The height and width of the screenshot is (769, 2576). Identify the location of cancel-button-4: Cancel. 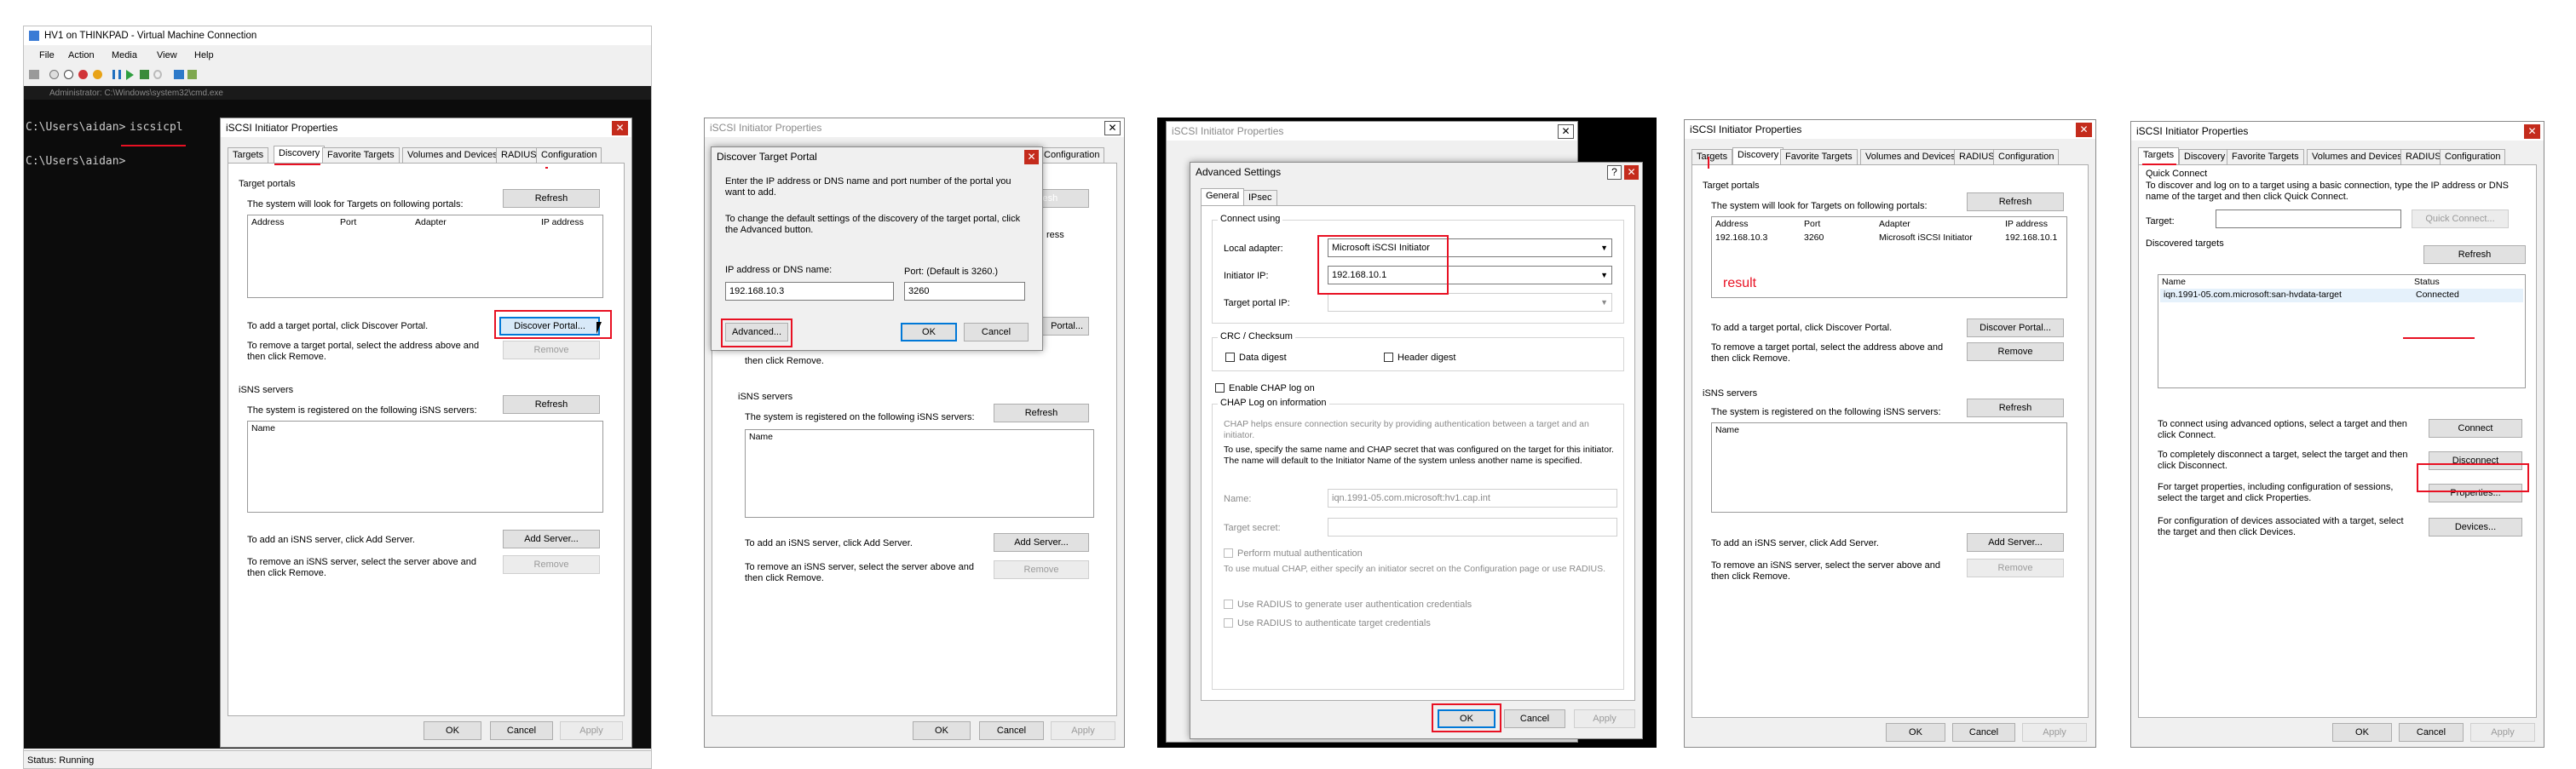
(1983, 732).